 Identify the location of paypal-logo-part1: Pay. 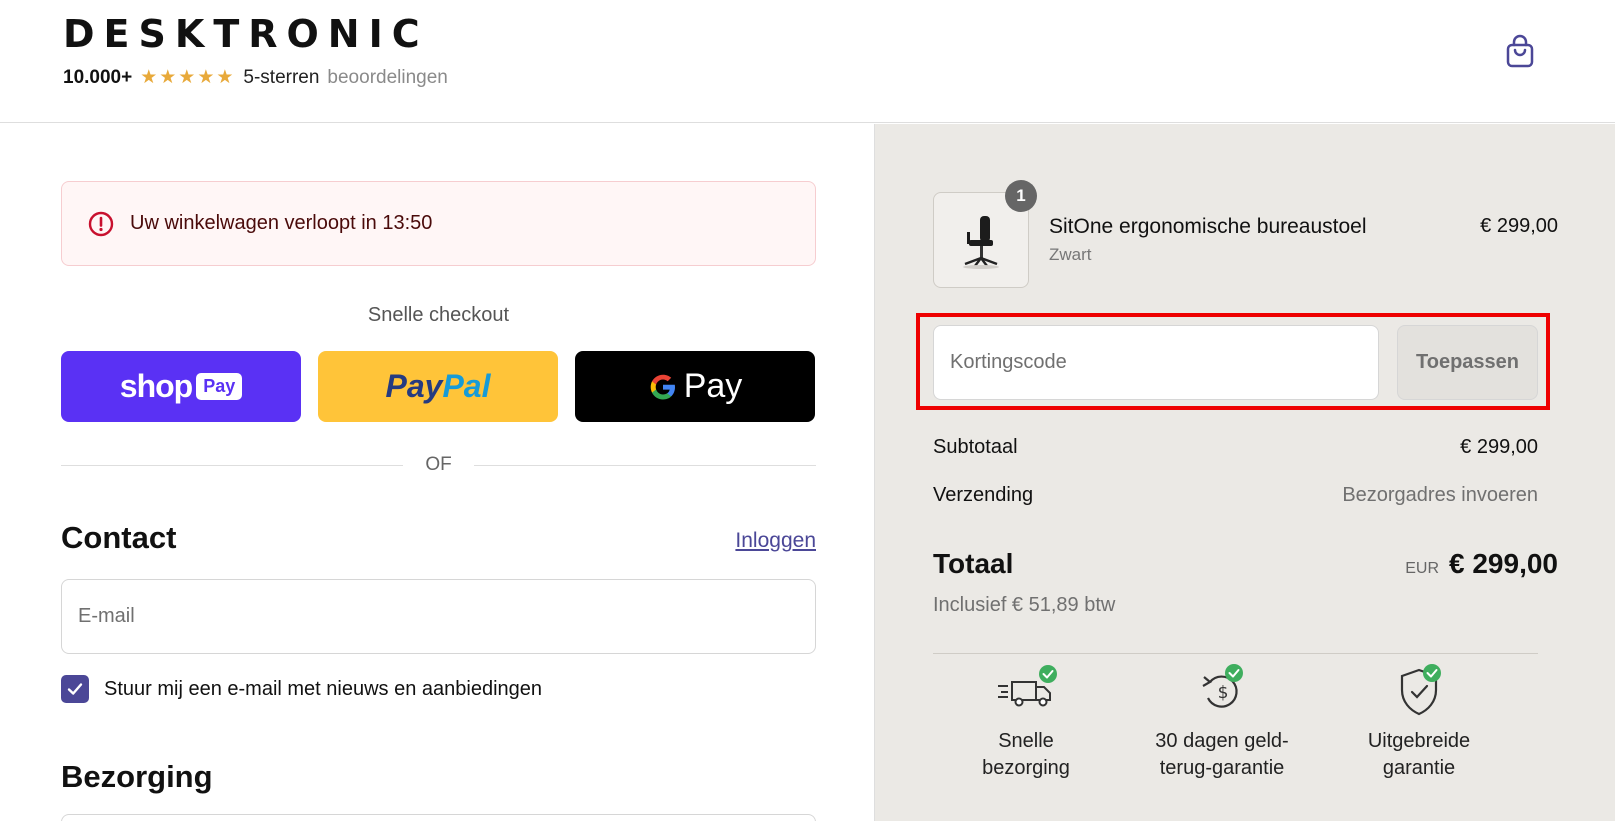
(414, 386).